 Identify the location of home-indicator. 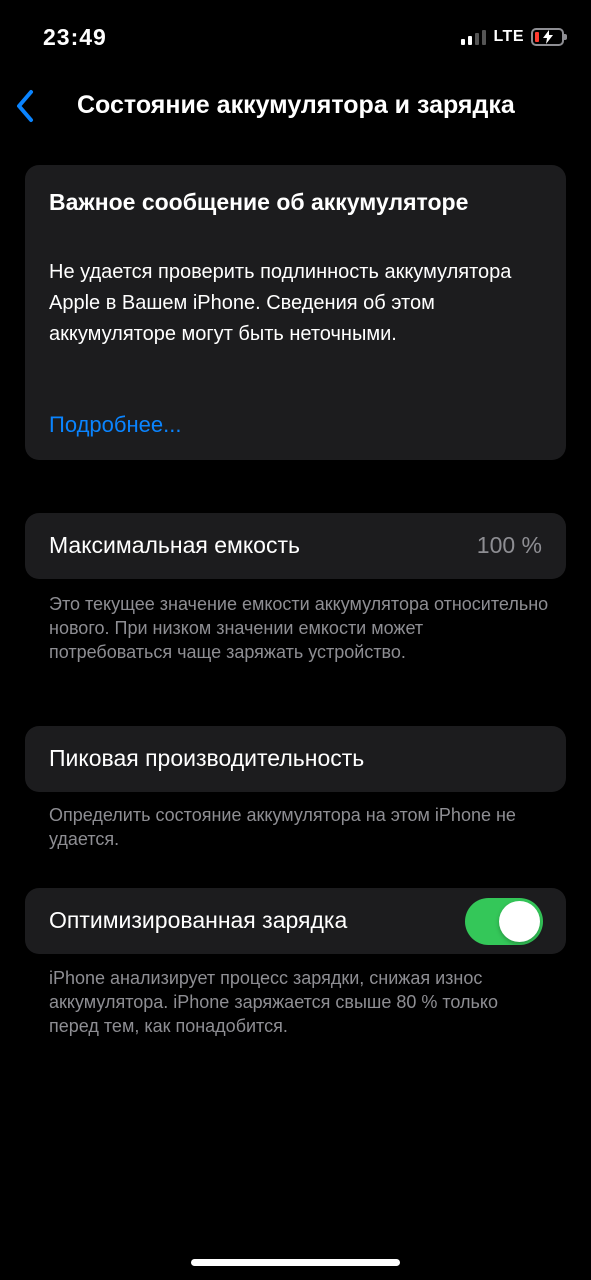
(295, 1262).